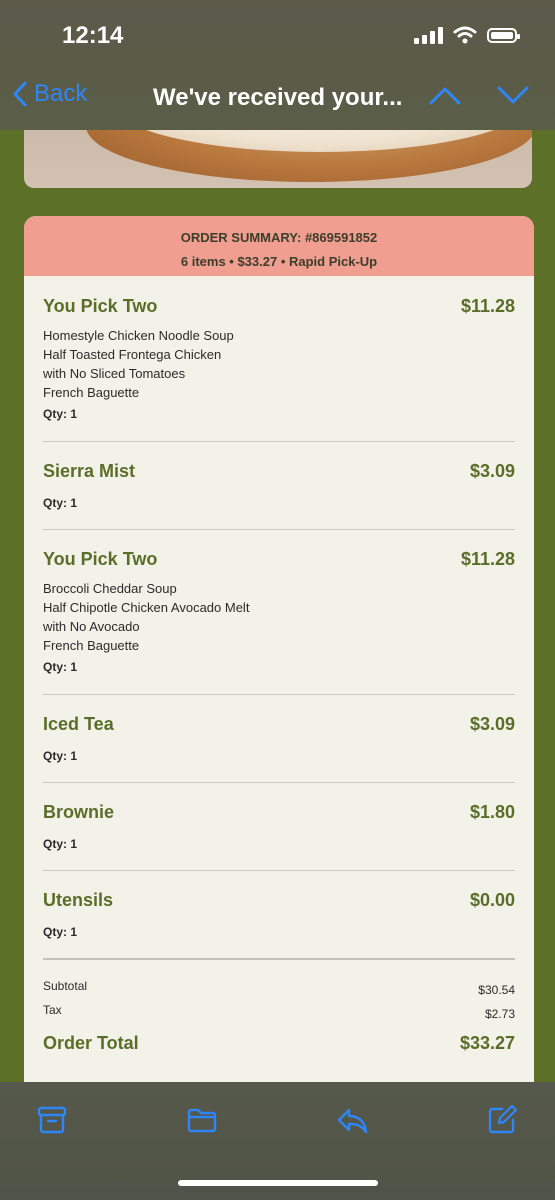 This screenshot has width=555, height=1200. I want to click on chevron-left-icon, so click(20, 94).